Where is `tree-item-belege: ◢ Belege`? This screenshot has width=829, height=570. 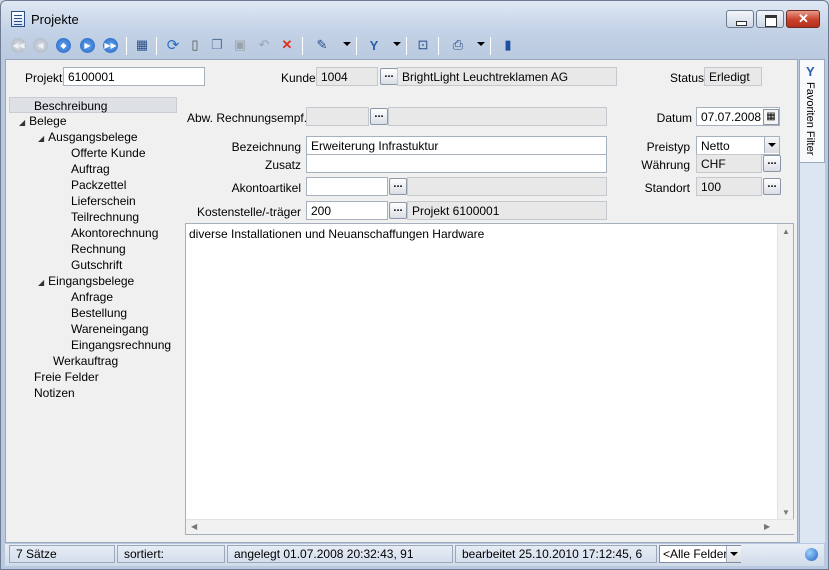
tree-item-belege: ◢ Belege is located at coordinates (43, 121).